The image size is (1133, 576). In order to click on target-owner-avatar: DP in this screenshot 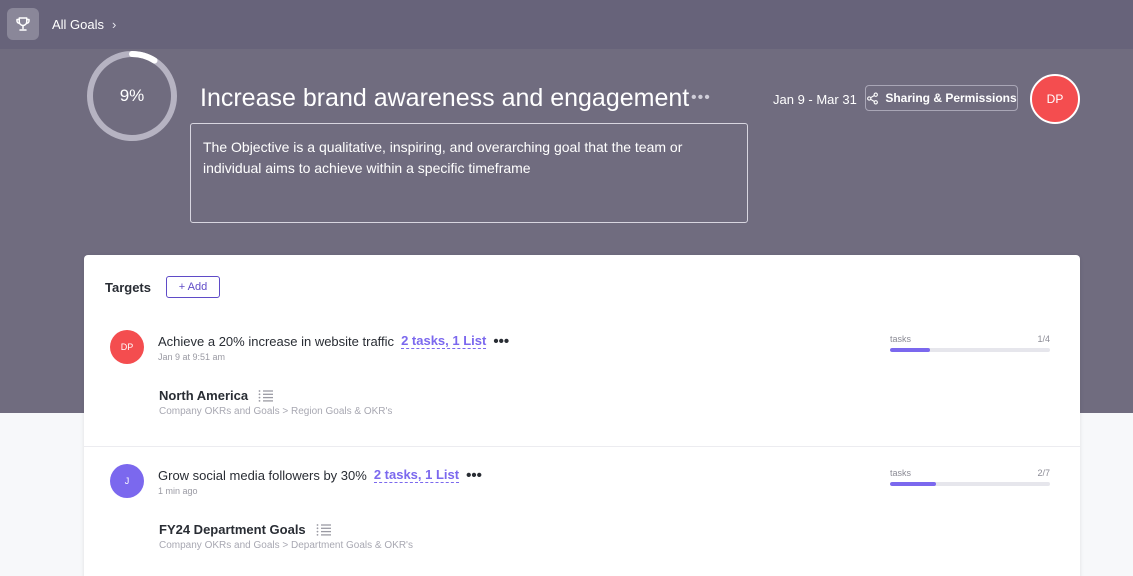, I will do `click(127, 347)`.